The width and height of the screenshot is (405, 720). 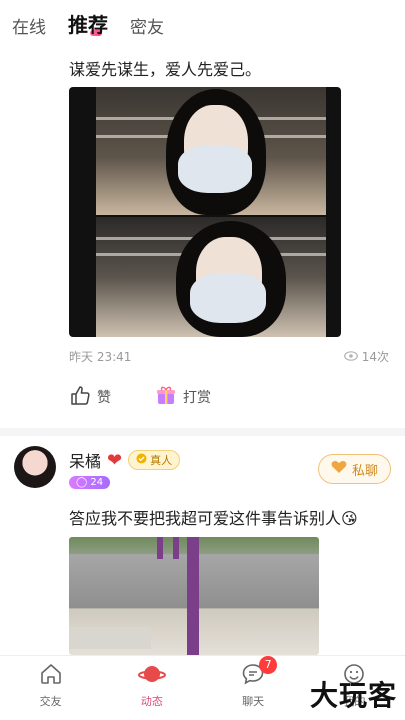 What do you see at coordinates (85, 460) in the screenshot?
I see `username: 呆橘` at bounding box center [85, 460].